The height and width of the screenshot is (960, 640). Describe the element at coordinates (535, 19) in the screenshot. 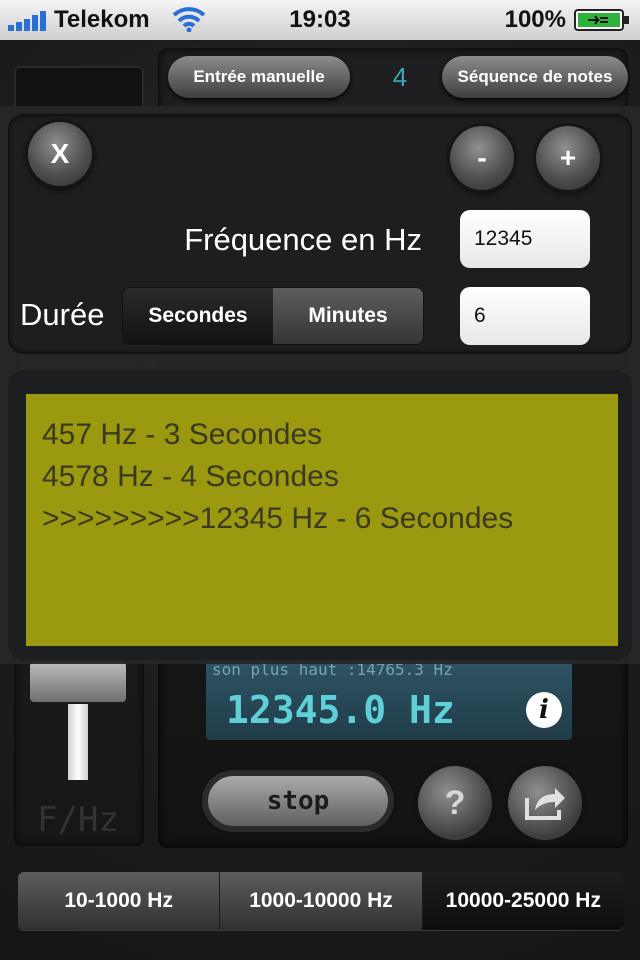

I see `battery-percentage: 100%` at that location.